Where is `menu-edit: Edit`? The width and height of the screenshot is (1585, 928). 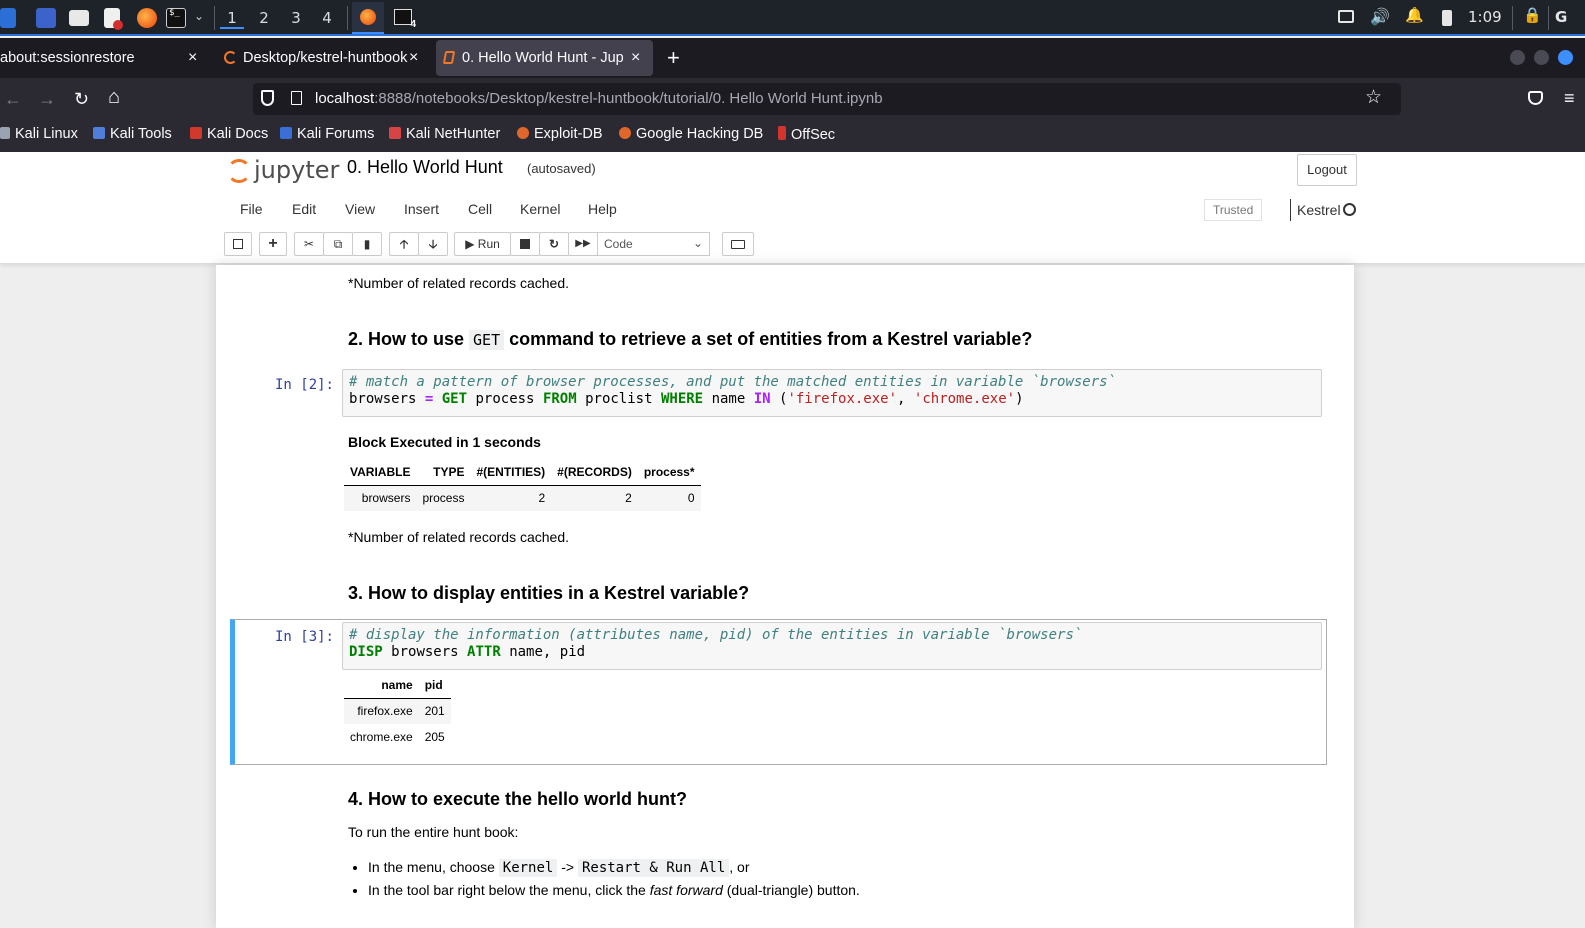
menu-edit: Edit is located at coordinates (304, 209).